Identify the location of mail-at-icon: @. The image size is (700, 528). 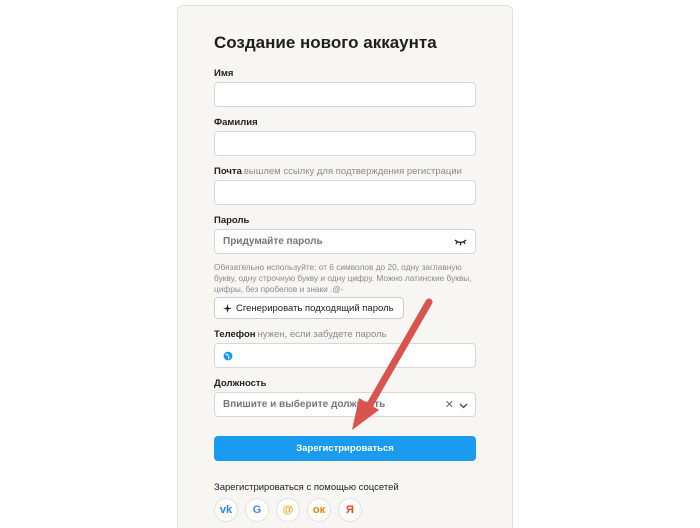
(288, 510).